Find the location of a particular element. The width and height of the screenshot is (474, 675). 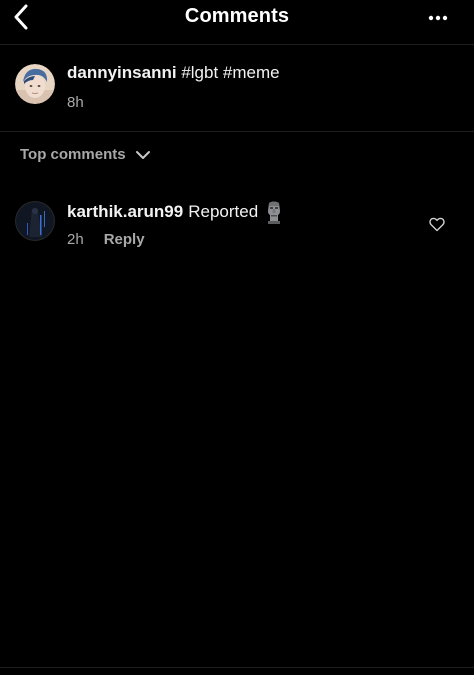

heart-outline-icon is located at coordinates (437, 224).